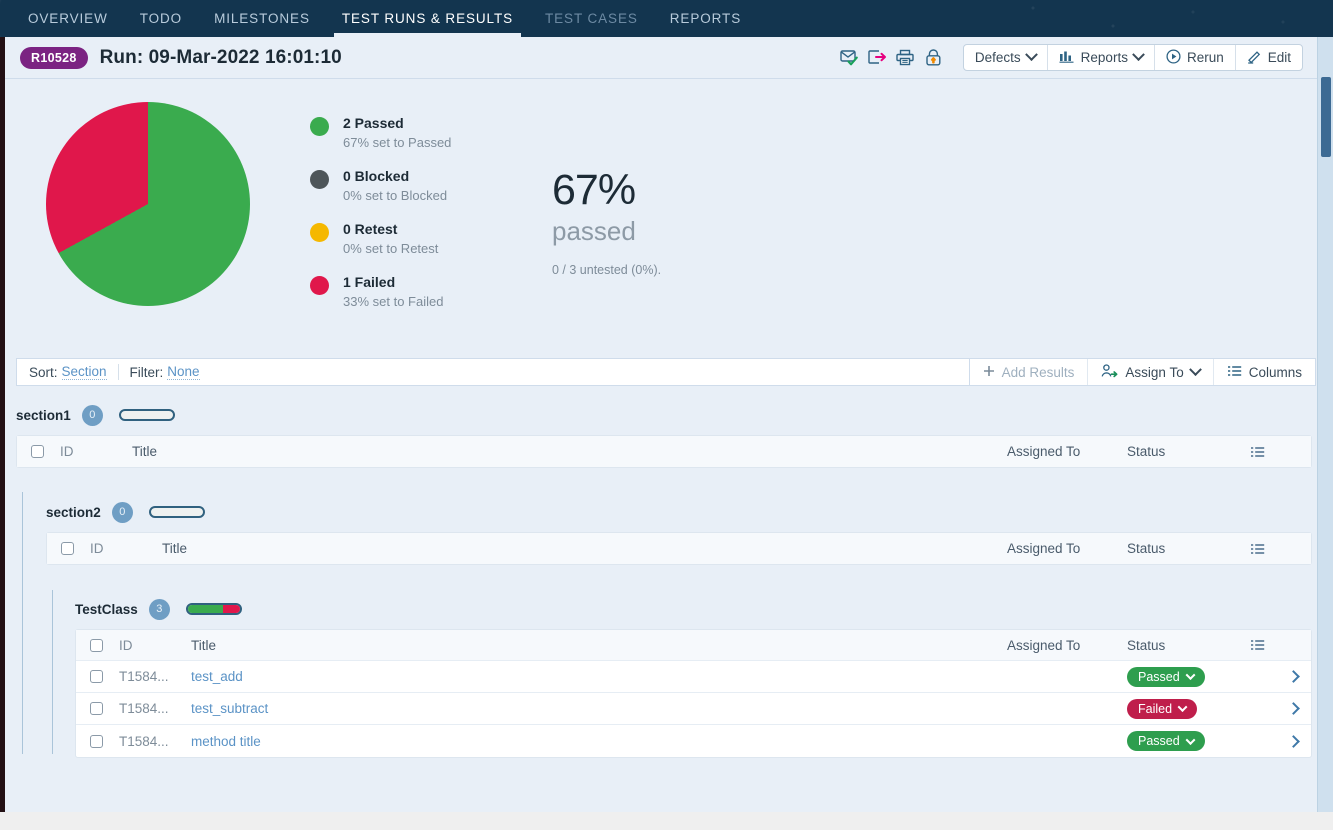  What do you see at coordinates (850, 58) in the screenshot?
I see `envelope-check-icon` at bounding box center [850, 58].